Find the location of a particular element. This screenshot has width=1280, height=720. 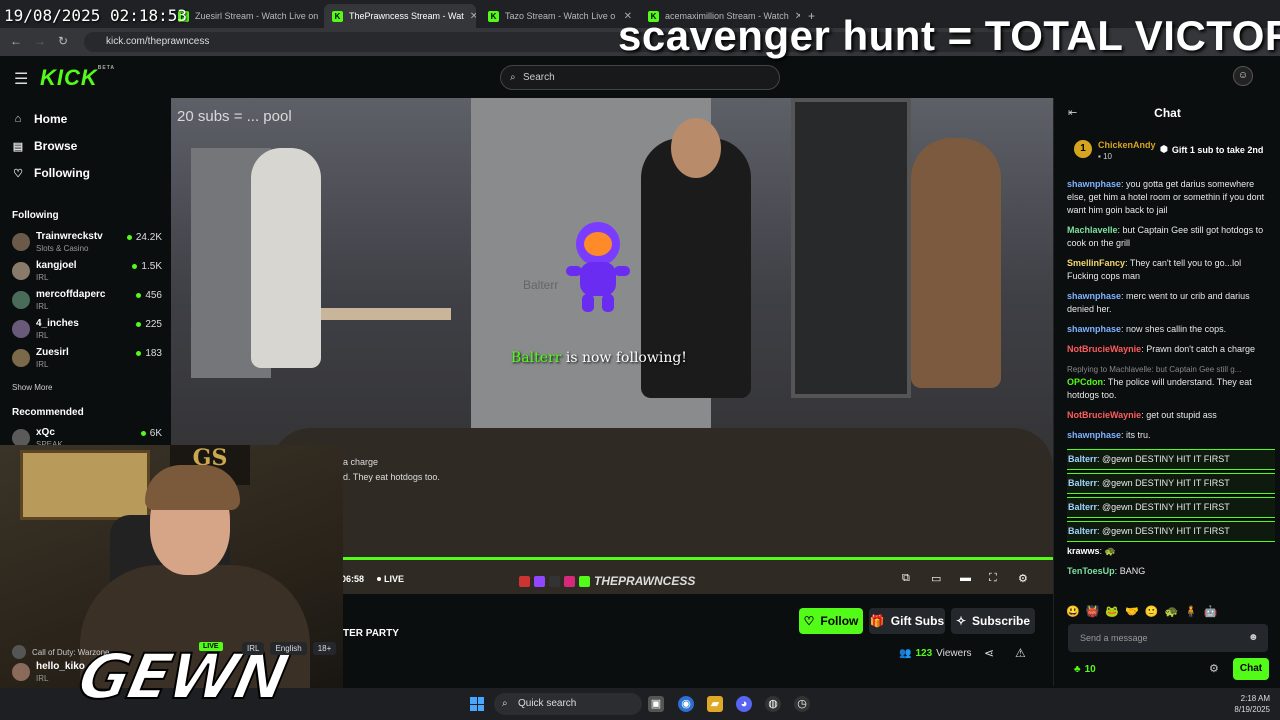

followed-channel: kangjoel IRL 1.5K is located at coordinates (87, 273).